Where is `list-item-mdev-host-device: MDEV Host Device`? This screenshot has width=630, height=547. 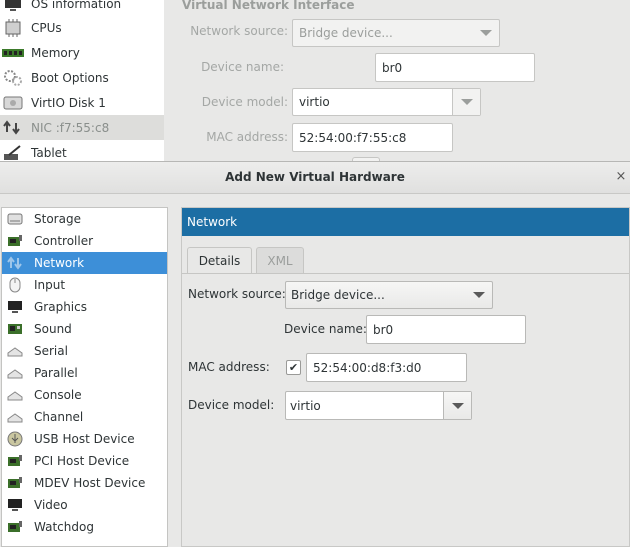 list-item-mdev-host-device: MDEV Host Device is located at coordinates (84, 483).